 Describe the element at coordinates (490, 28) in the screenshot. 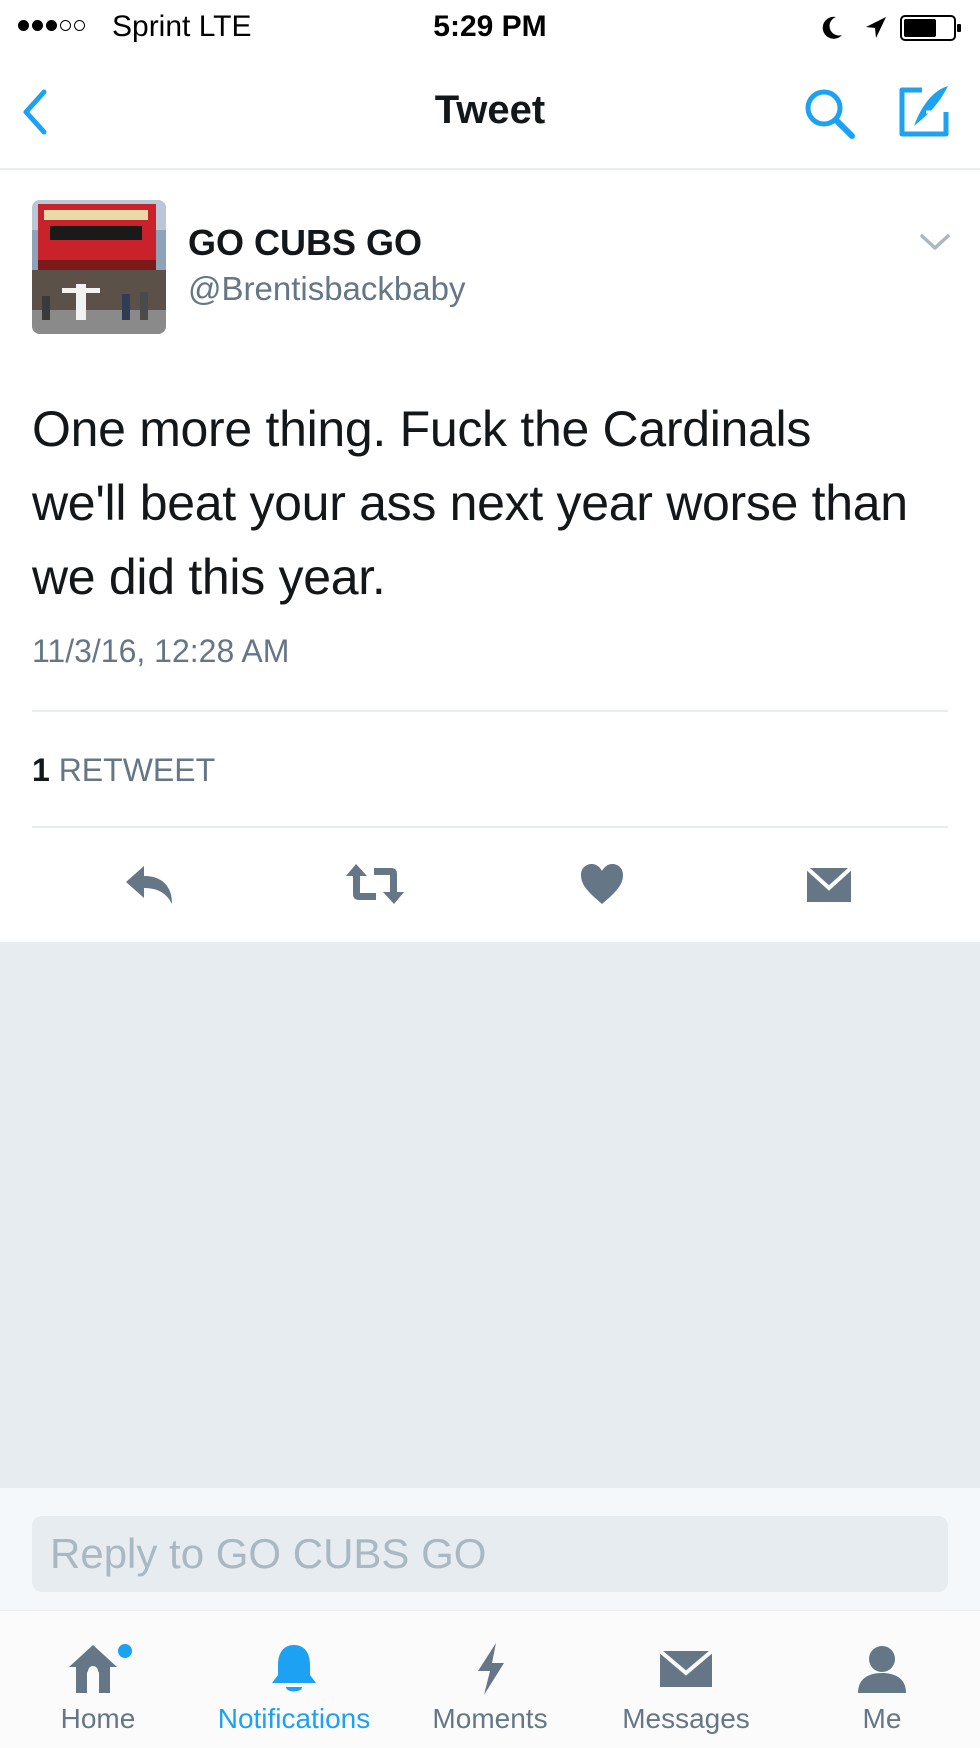

I see `status-bar: Sprint LTE 5:29 PM` at that location.